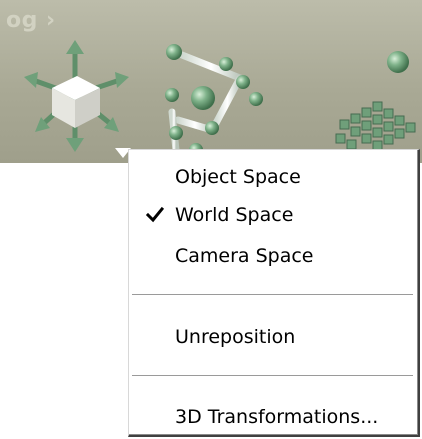 Image resolution: width=422 pixels, height=439 pixels. I want to click on menu-item-camera-space: Camera Space, so click(273, 256).